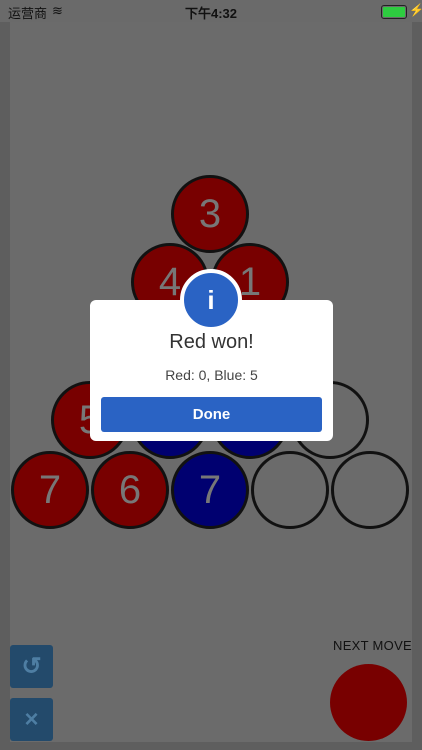 The height and width of the screenshot is (750, 422). I want to click on done-button: Done, so click(211, 414).